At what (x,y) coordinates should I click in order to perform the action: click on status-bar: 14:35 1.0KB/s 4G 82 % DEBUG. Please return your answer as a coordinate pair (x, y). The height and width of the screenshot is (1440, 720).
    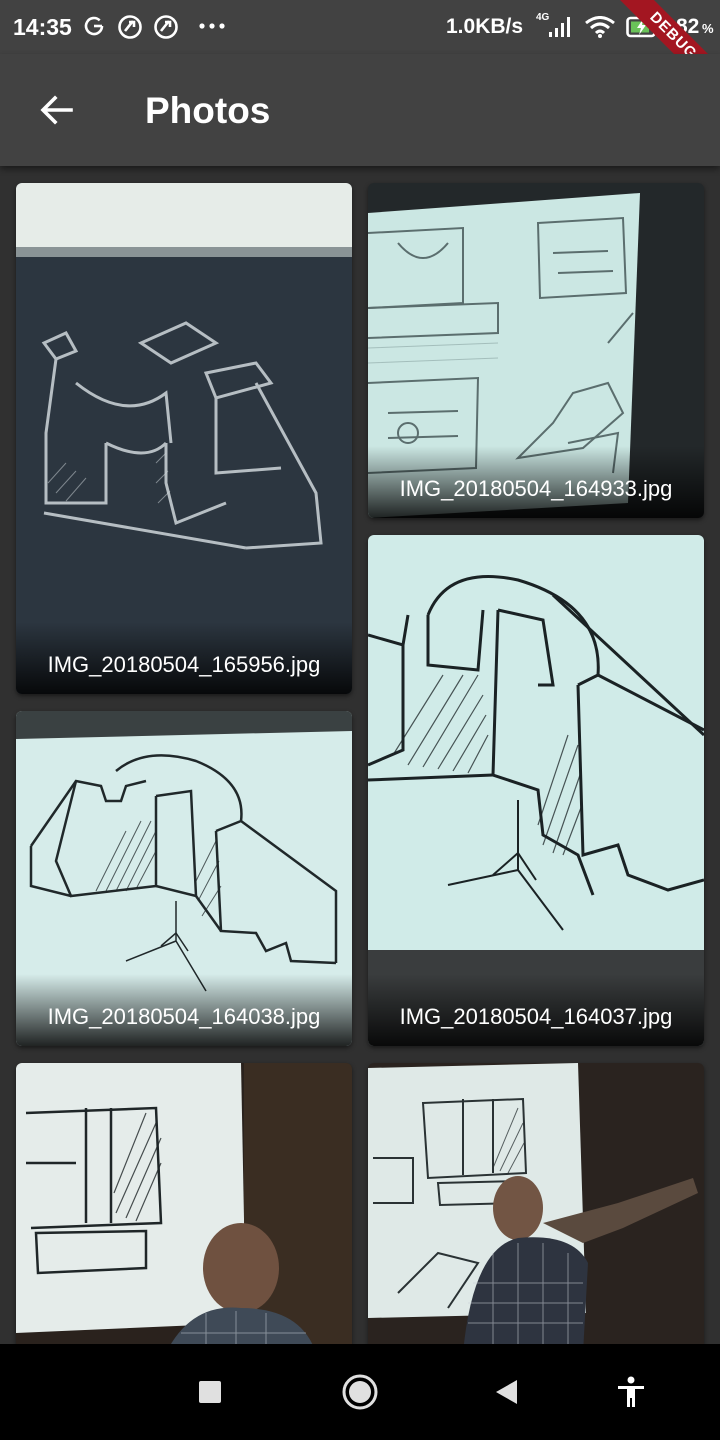
    Looking at the image, I should click on (360, 52).